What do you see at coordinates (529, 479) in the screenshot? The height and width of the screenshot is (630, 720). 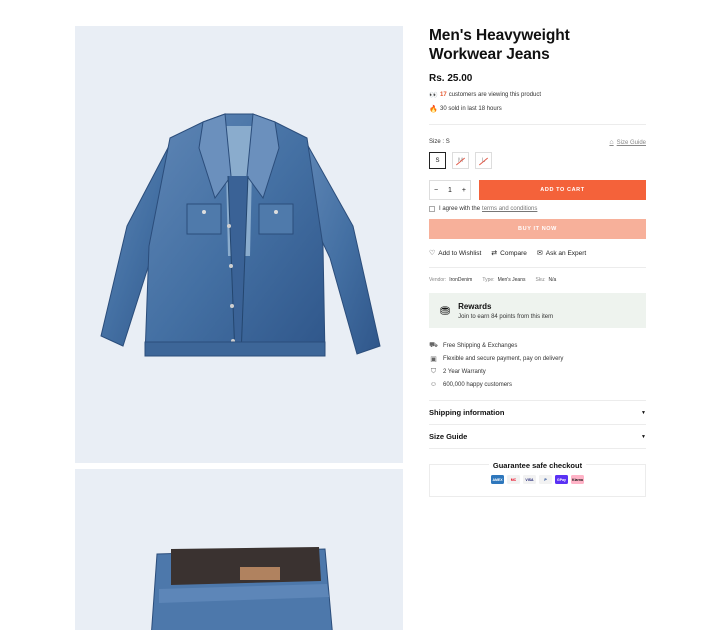 I see `visa-icon: VISA` at bounding box center [529, 479].